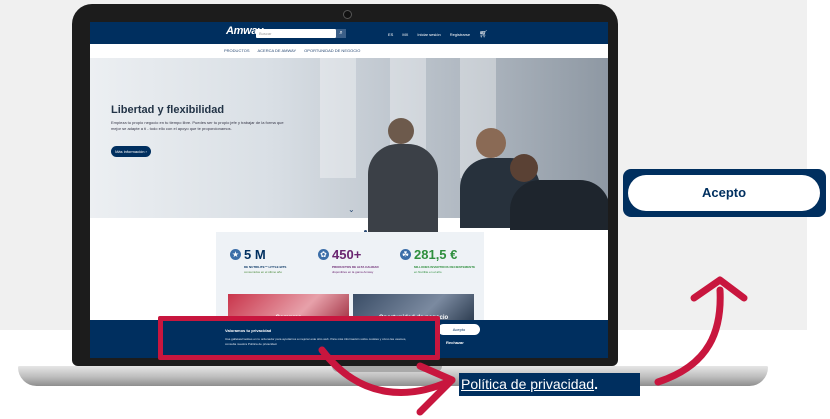 The image size is (830, 419). I want to click on header-actions: ES MX Iniciar sesión Registrarse 🛒︎, so click(438, 34).